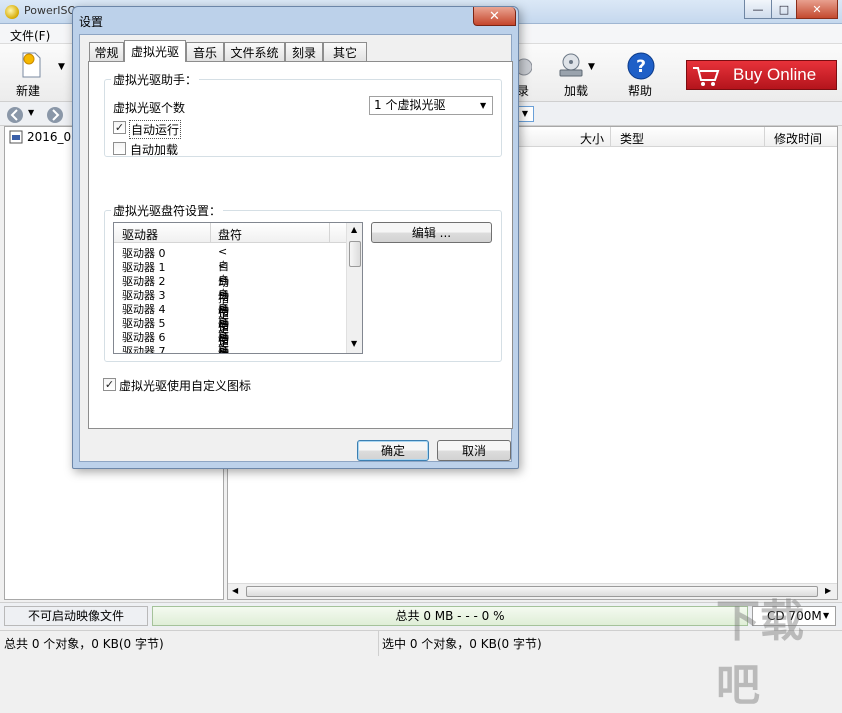  I want to click on watermark: 下载吧, so click(760, 653).